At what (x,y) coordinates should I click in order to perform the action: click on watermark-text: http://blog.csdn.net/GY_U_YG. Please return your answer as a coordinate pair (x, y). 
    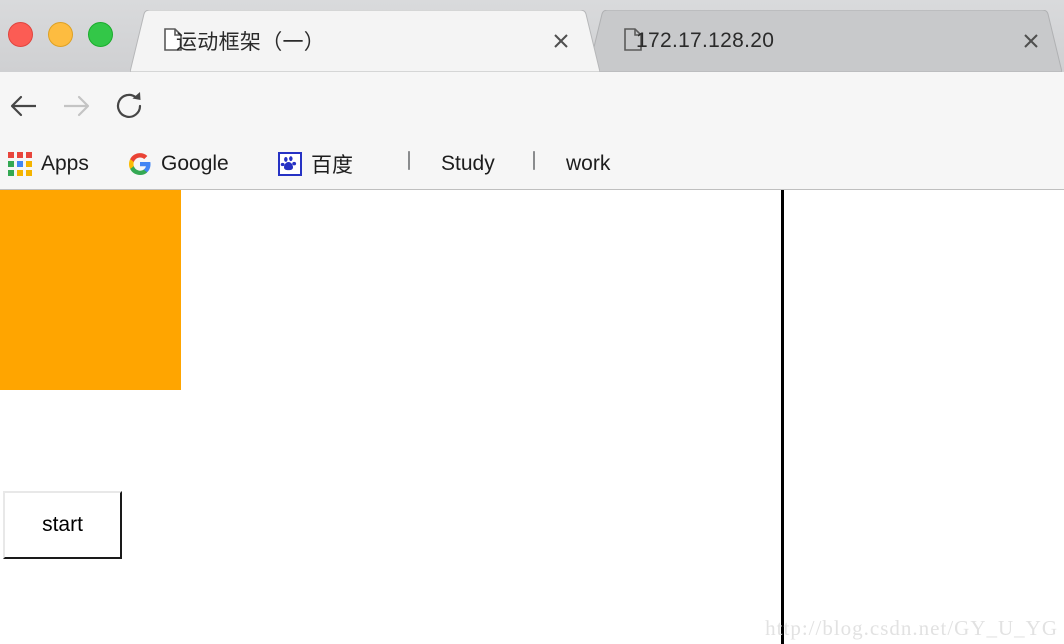
    Looking at the image, I should click on (911, 628).